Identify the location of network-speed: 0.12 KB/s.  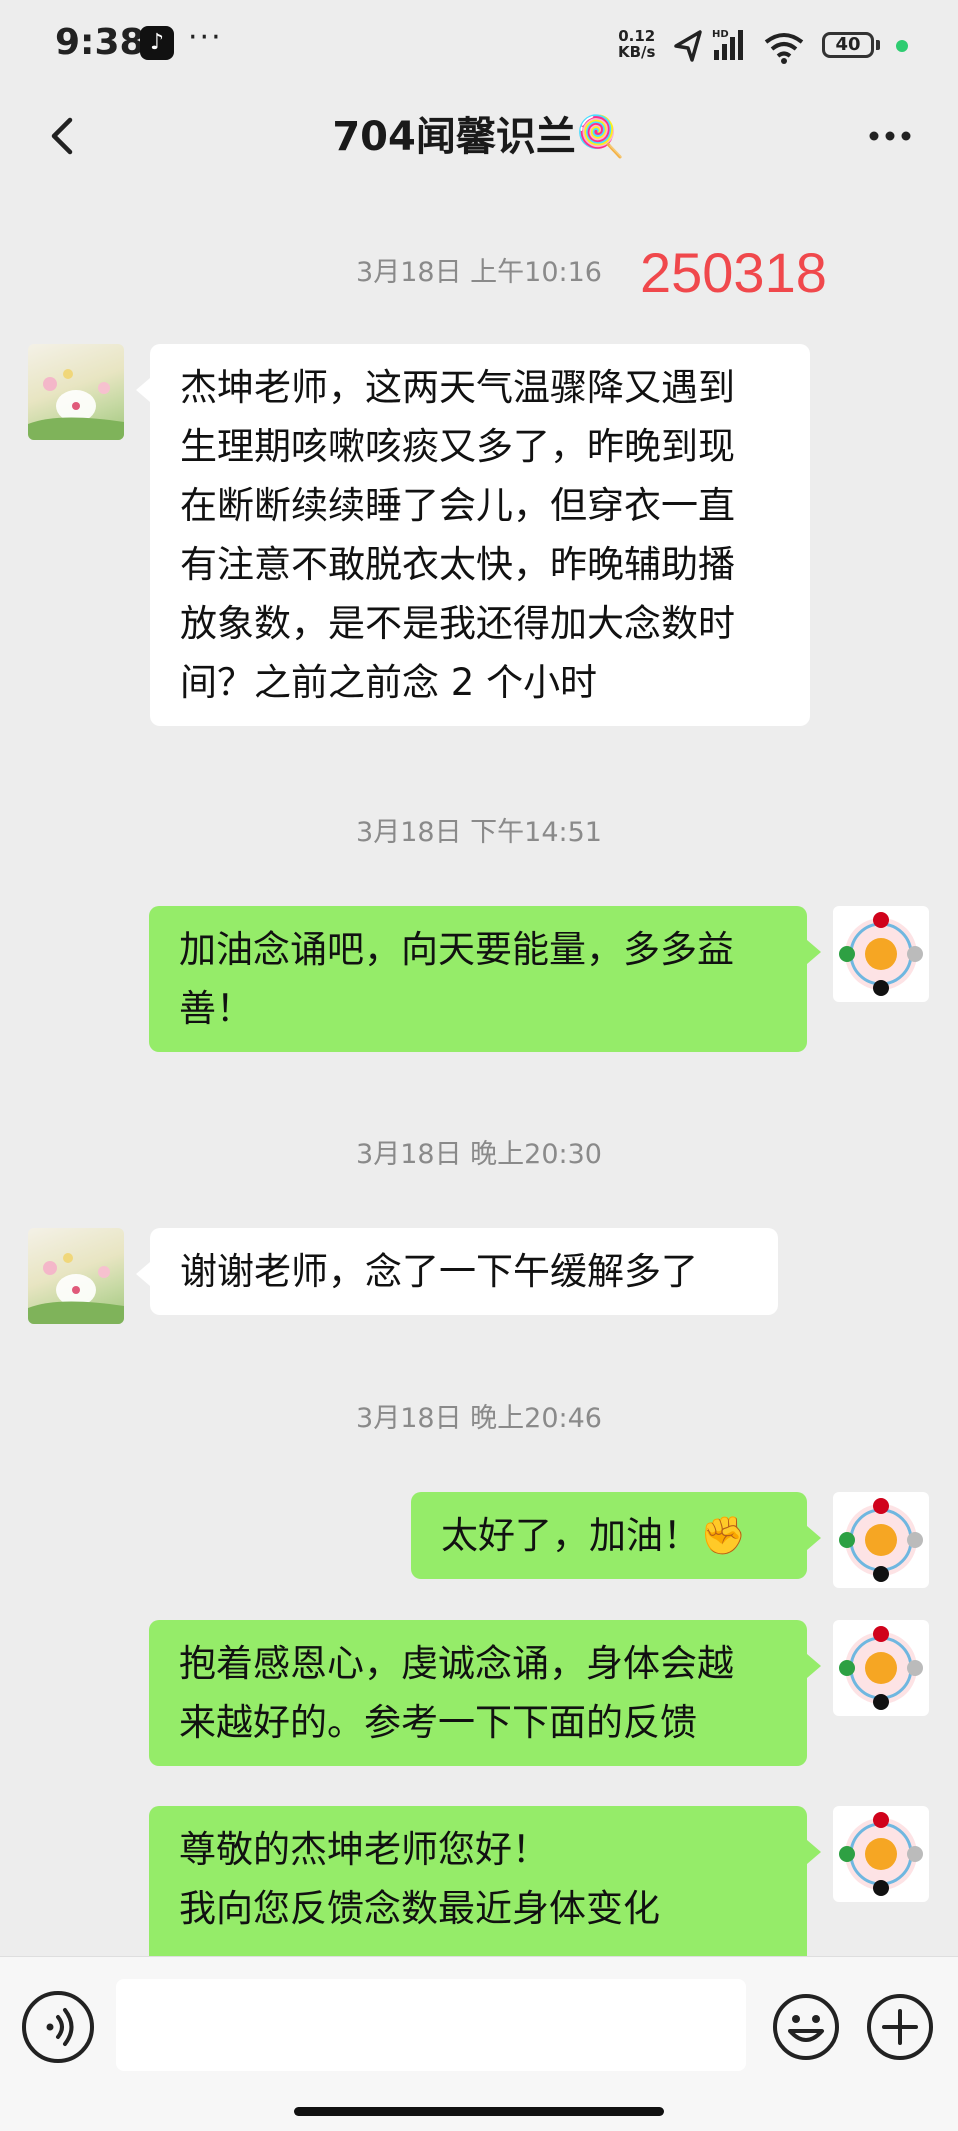
(636, 44).